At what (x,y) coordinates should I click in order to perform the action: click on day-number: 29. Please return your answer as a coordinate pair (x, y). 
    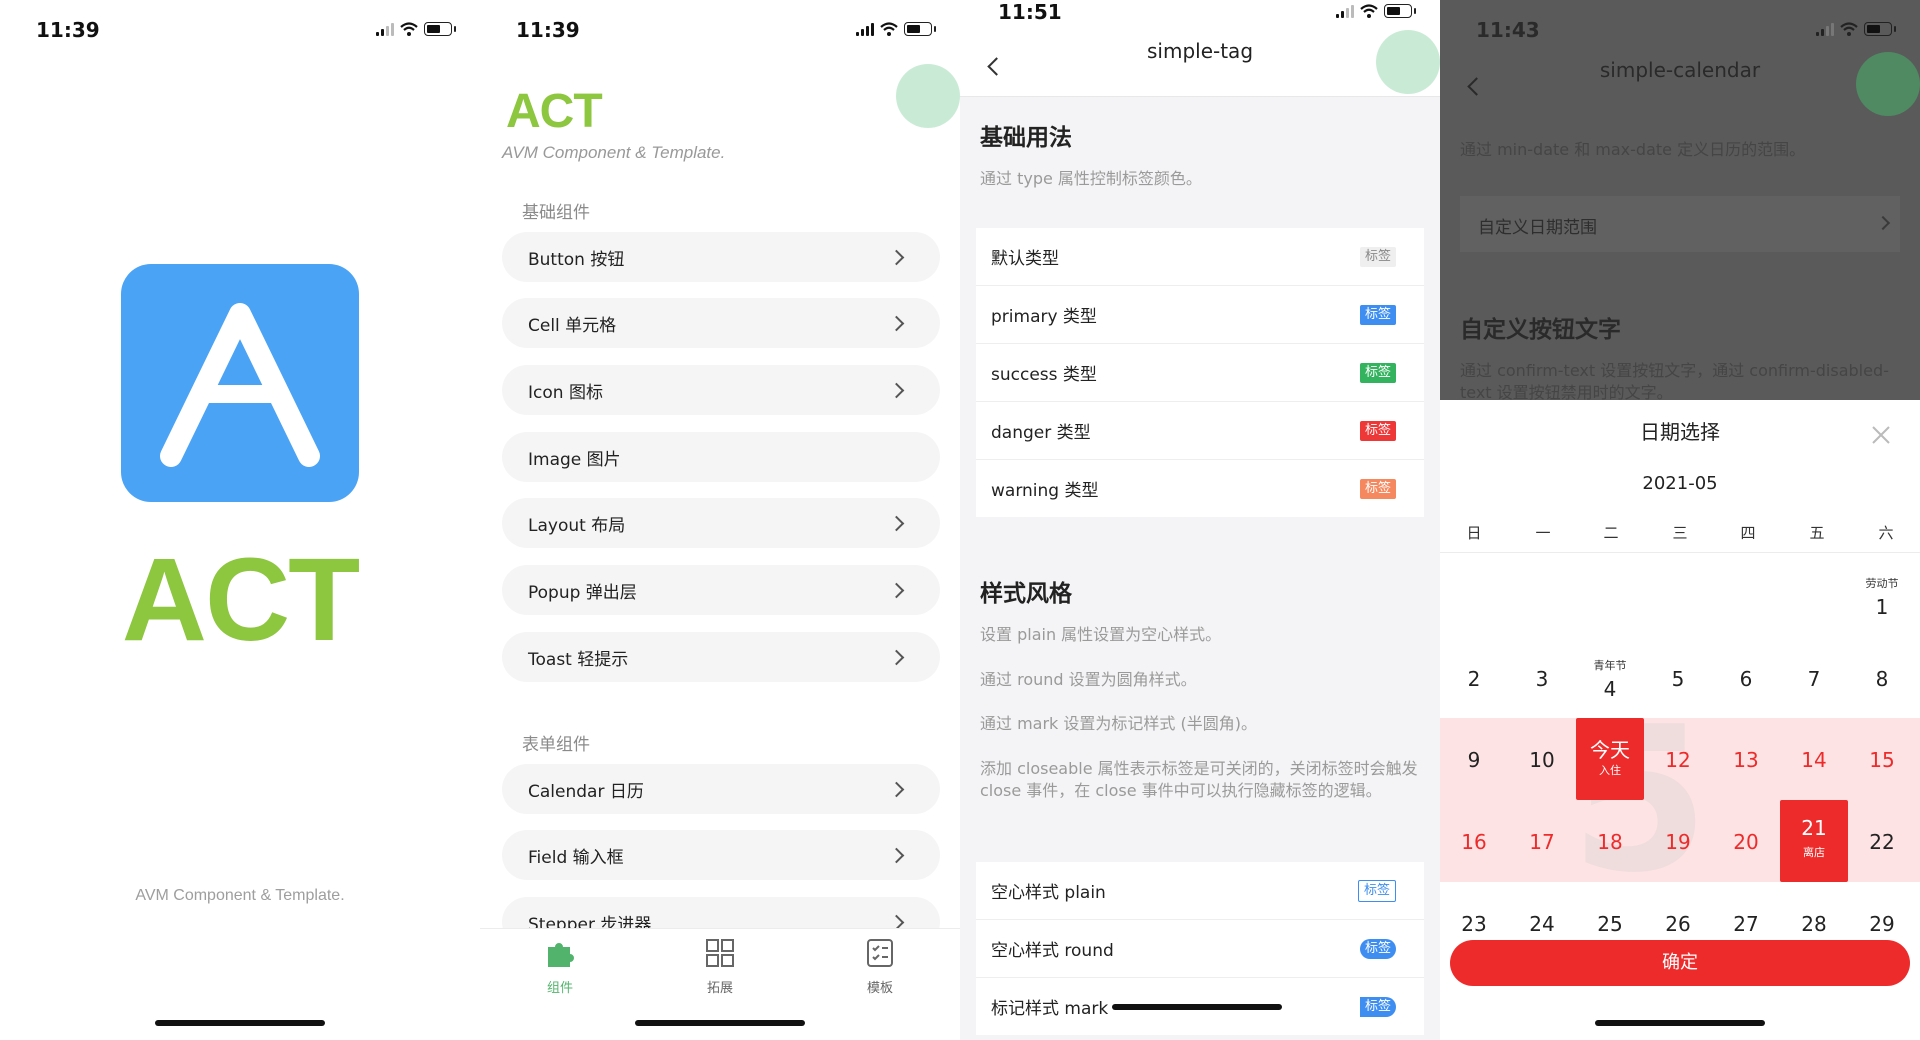
    Looking at the image, I should click on (1882, 924).